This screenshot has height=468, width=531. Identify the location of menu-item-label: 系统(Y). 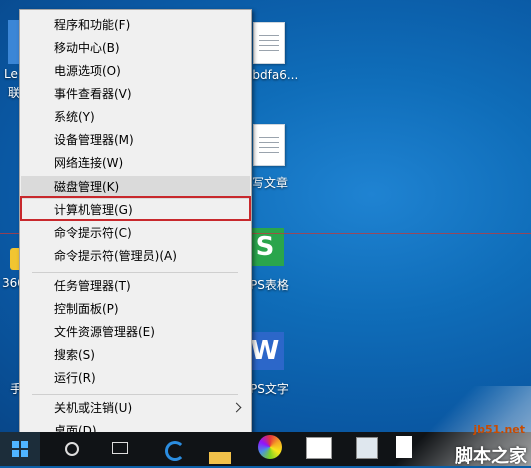
(74, 117).